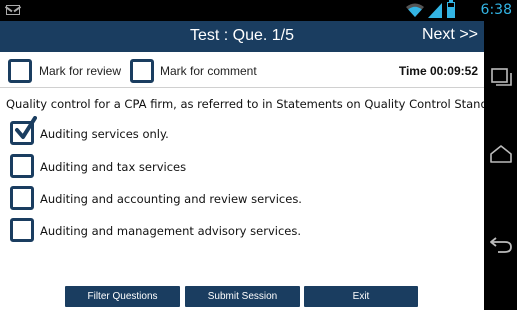 This screenshot has width=517, height=310. Describe the element at coordinates (500, 165) in the screenshot. I see `system-nav-bar` at that location.